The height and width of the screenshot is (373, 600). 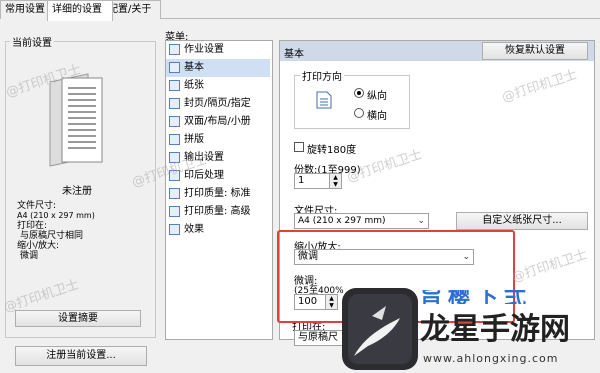 I want to click on portrait-radio, so click(x=359, y=93).